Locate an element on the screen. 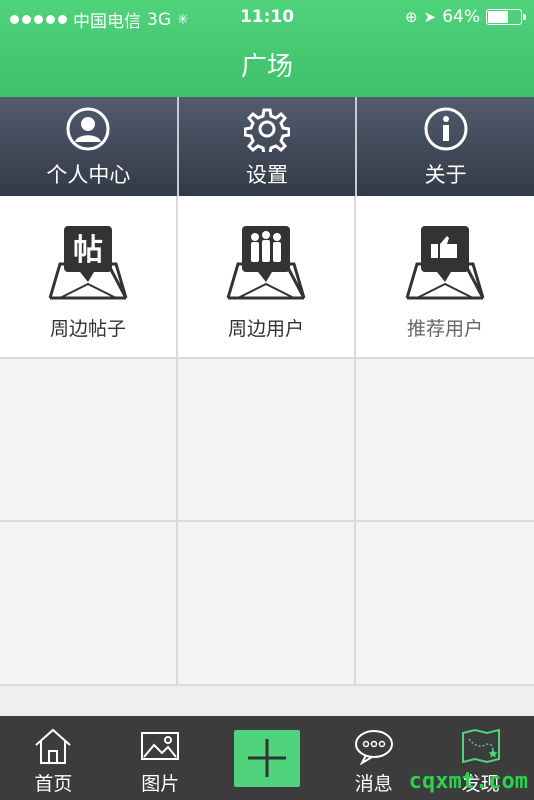 This screenshot has height=800, width=534. grid-item-nearby-users: 周边用户 is located at coordinates (267, 277).